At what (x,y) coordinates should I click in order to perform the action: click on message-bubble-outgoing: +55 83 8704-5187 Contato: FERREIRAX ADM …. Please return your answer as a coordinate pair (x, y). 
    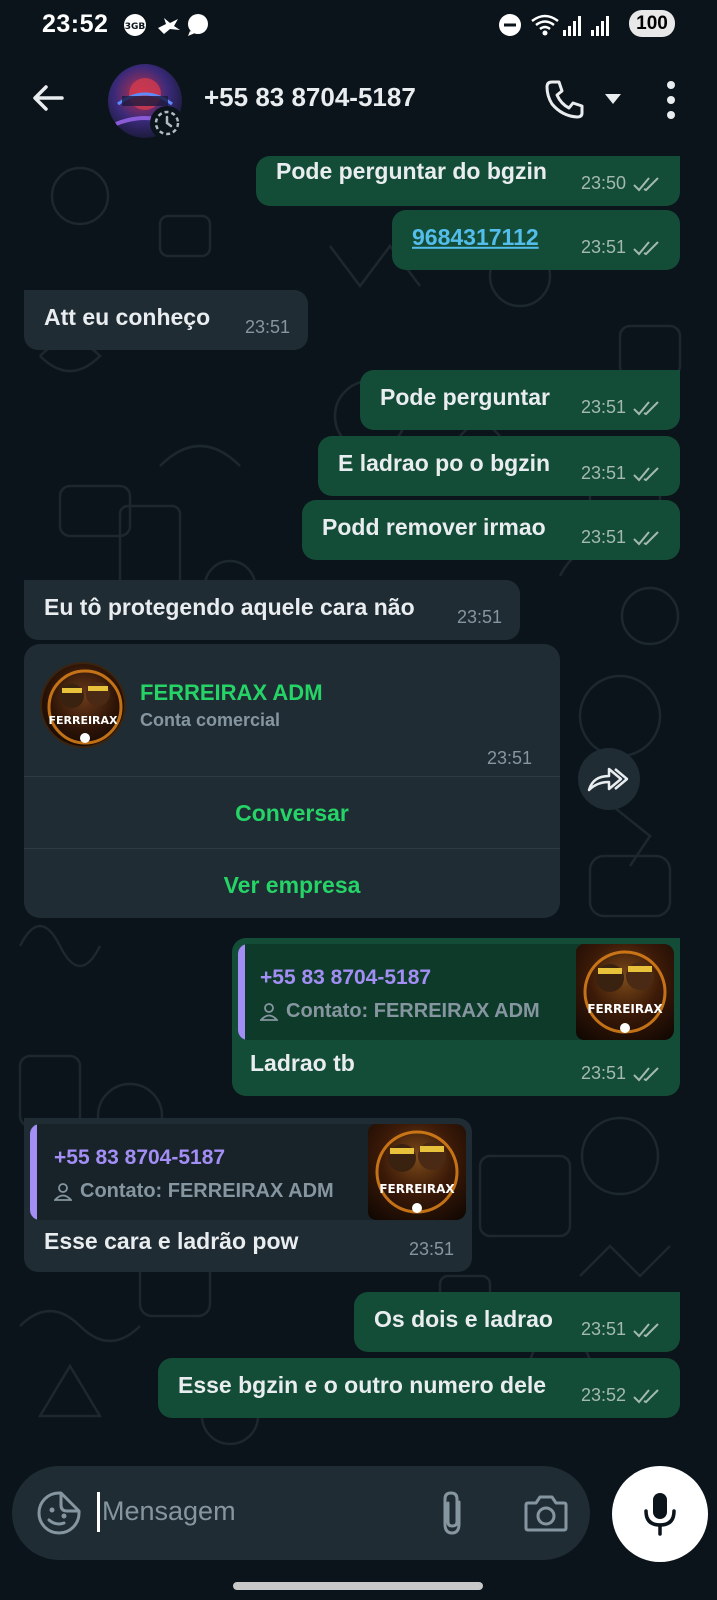
    Looking at the image, I should click on (456, 1017).